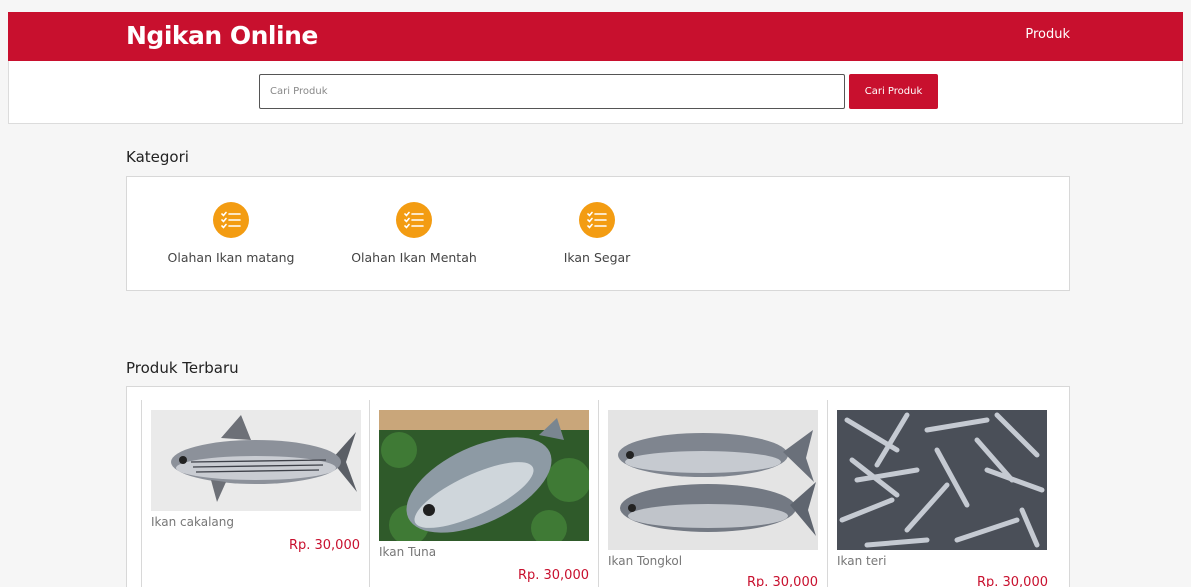  I want to click on category-olahan-ikan-mentah: Olahan Ikan Mentah, so click(414, 233).